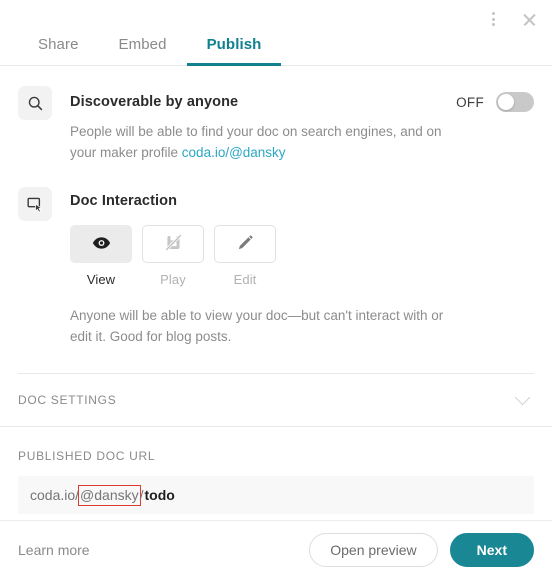  I want to click on tab-bar: Share Embed Publish, so click(276, 33).